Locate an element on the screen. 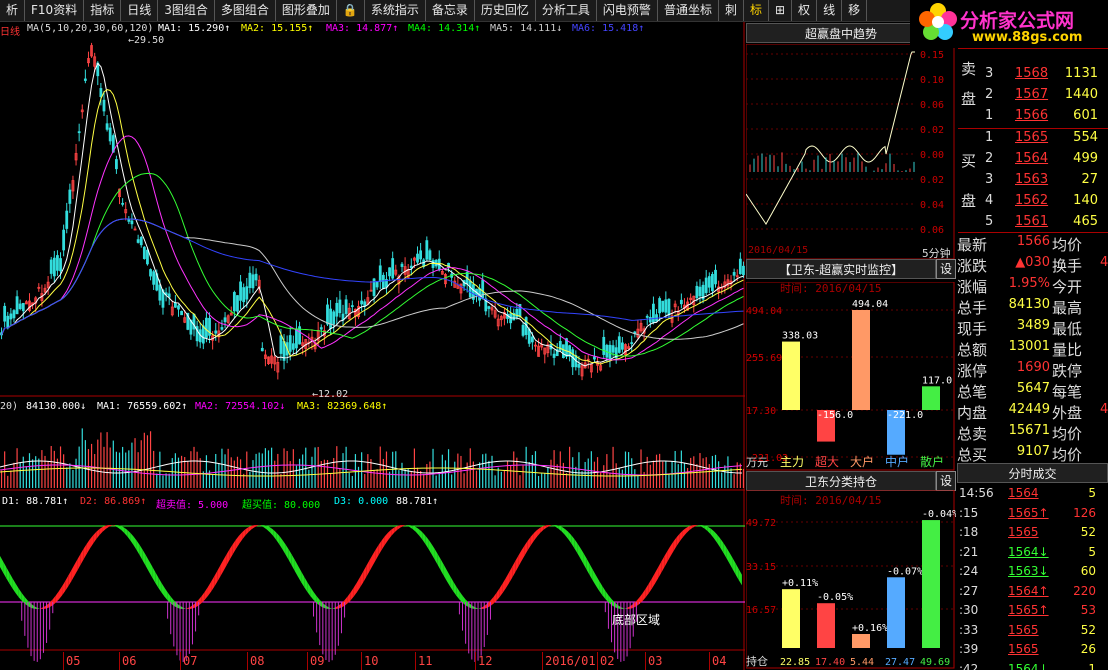 This screenshot has height=670, width=1108. toolbar-item-2: 指标 is located at coordinates (103, 10).